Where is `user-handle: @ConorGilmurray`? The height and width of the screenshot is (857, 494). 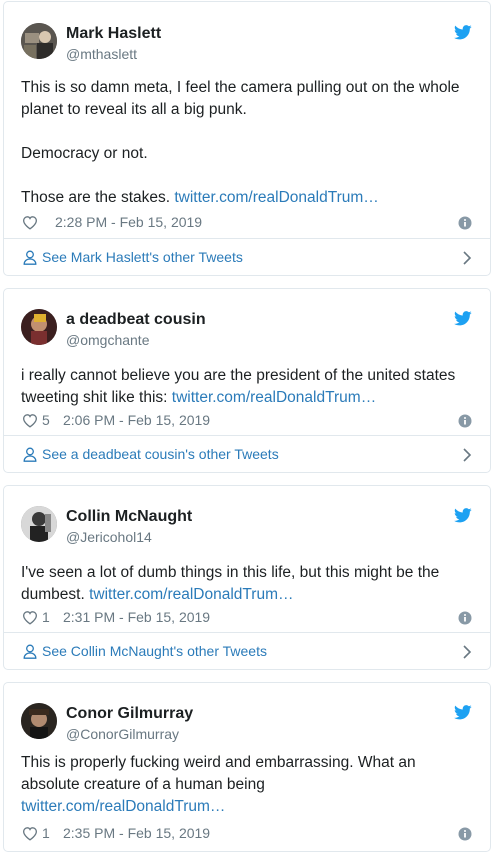
user-handle: @ConorGilmurray is located at coordinates (122, 734).